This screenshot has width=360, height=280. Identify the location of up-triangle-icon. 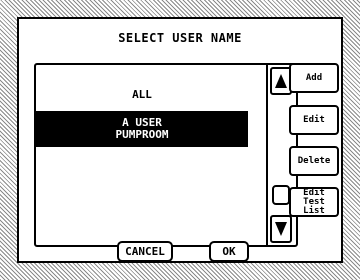
(281, 81).